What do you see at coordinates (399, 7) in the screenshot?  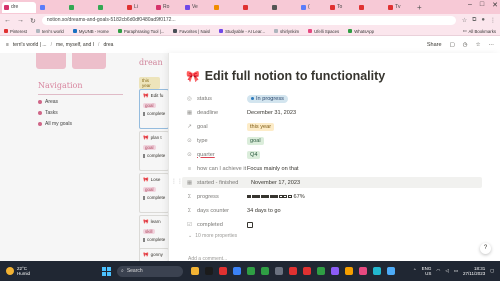 I see `browser-tab: Tv` at bounding box center [399, 7].